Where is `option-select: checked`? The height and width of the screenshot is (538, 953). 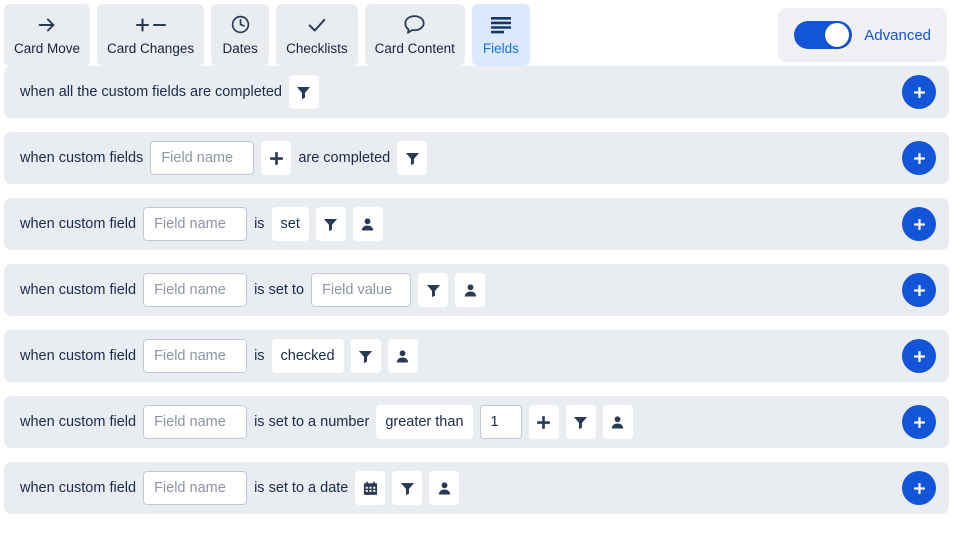 option-select: checked is located at coordinates (307, 356).